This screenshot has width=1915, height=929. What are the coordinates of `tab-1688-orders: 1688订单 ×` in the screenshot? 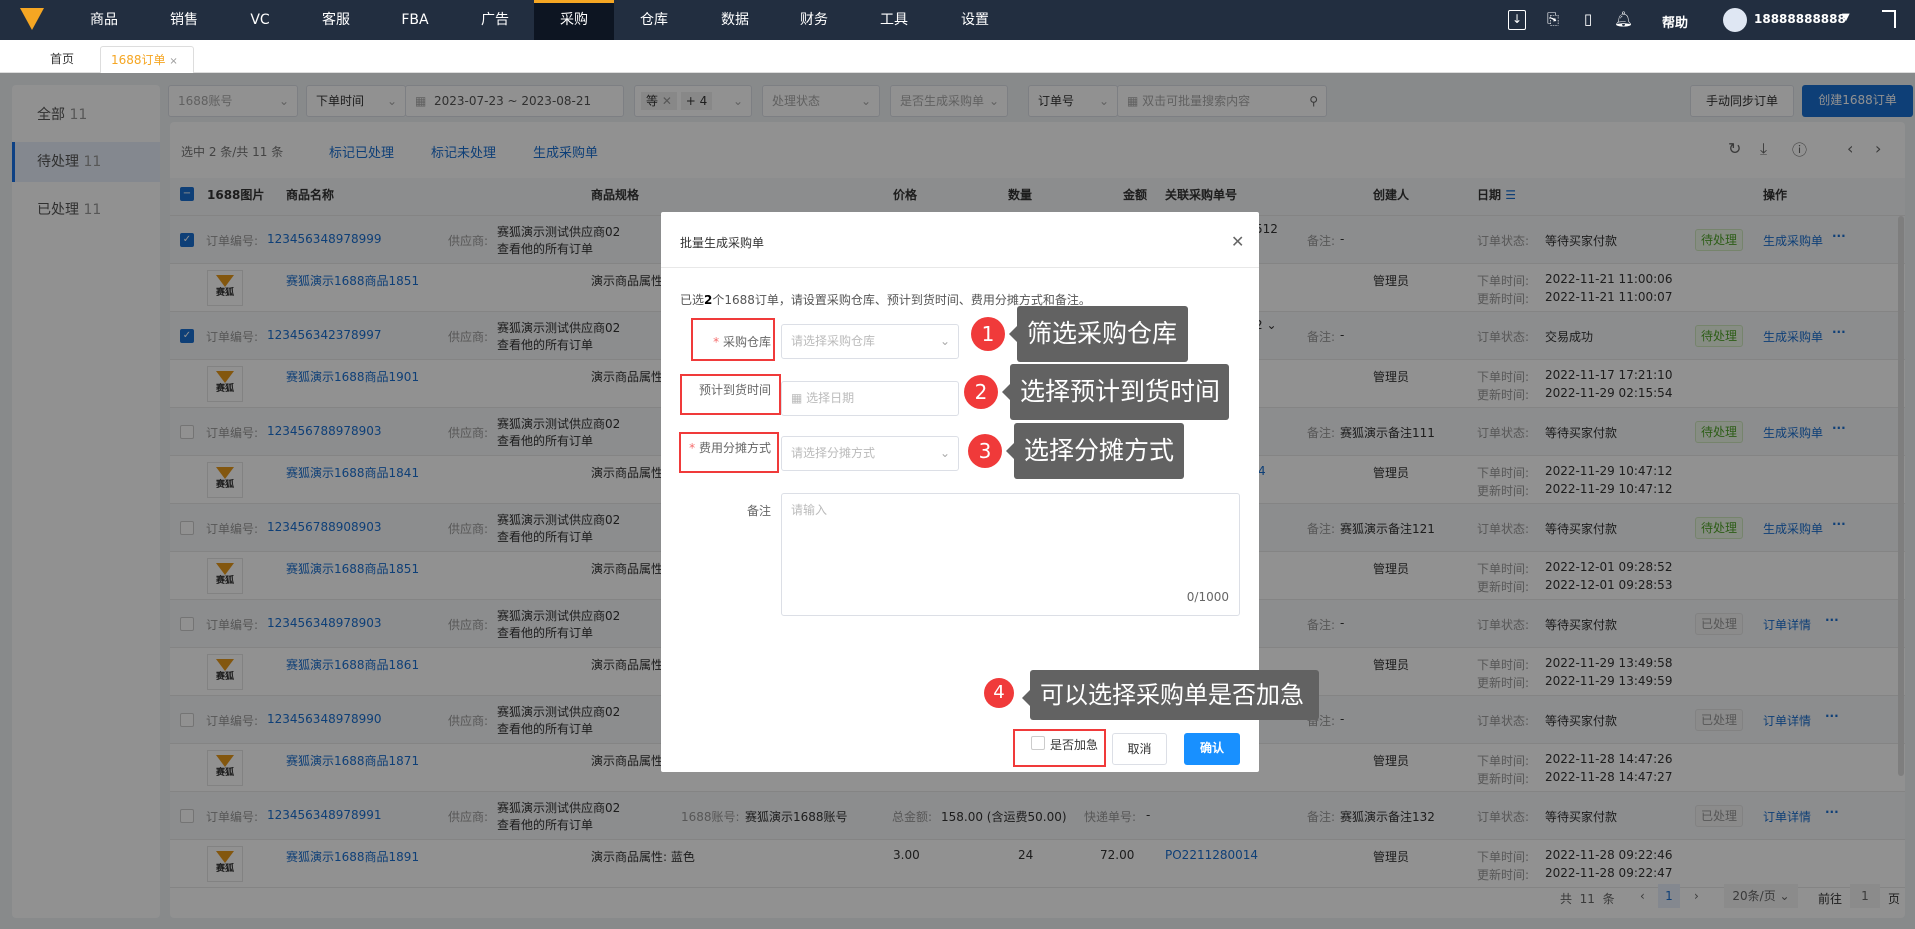 It's located at (147, 59).